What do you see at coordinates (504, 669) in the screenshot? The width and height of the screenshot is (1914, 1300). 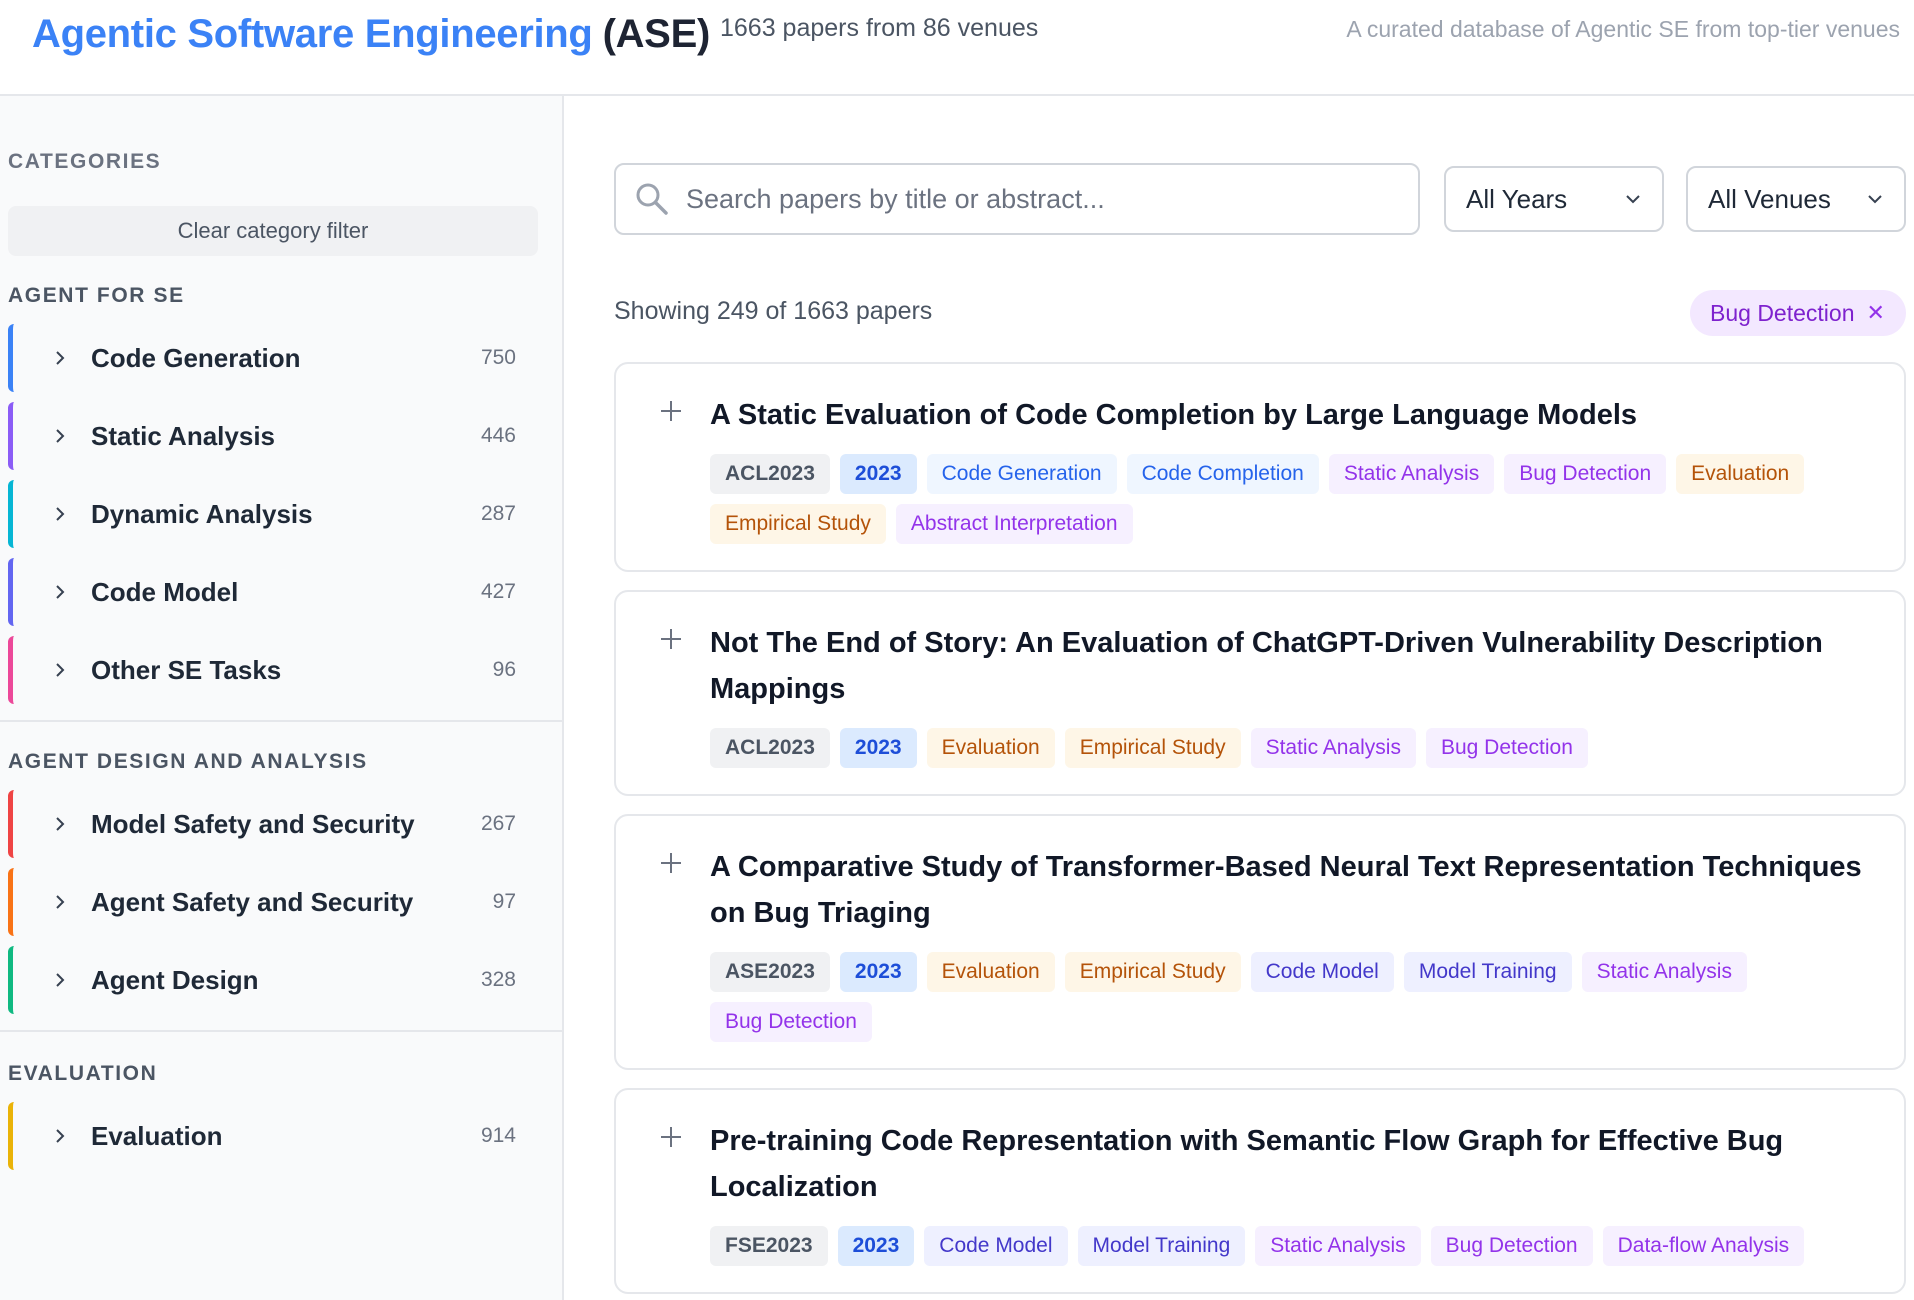 I see `sidebar-item-count: 96` at bounding box center [504, 669].